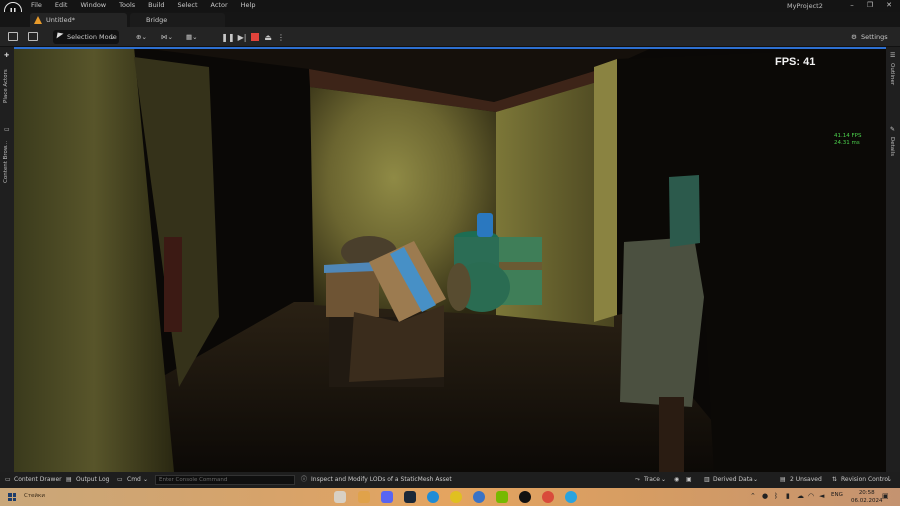 The width and height of the screenshot is (900, 506). What do you see at coordinates (130, 6) in the screenshot?
I see `menu-tools: Tools` at bounding box center [130, 6].